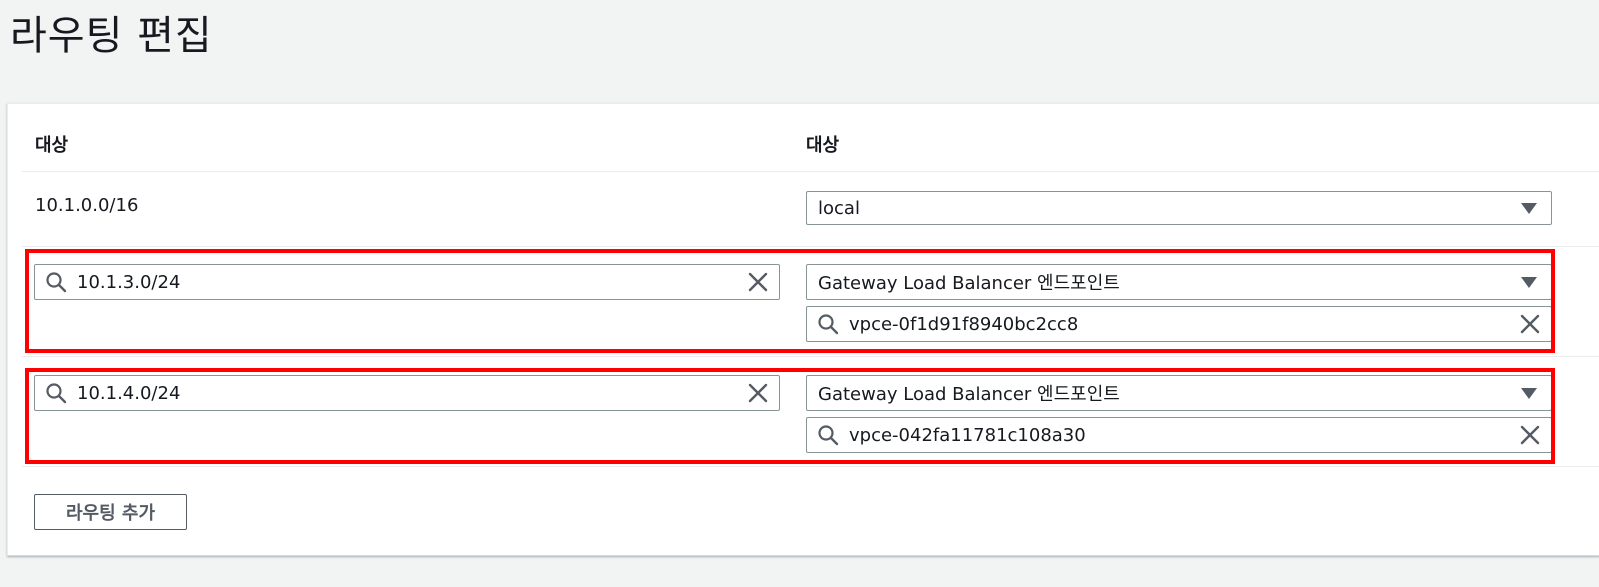  I want to click on target-type-select: local, so click(1179, 208).